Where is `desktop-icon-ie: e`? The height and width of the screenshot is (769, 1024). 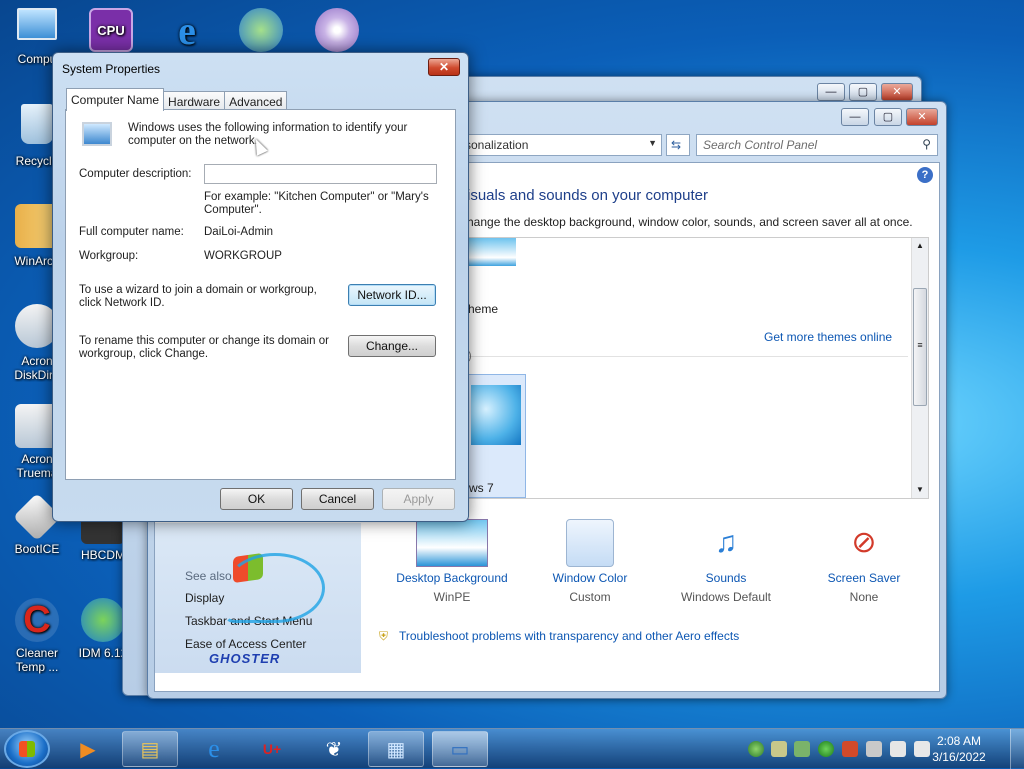
desktop-icon-ie: e is located at coordinates (187, 31).